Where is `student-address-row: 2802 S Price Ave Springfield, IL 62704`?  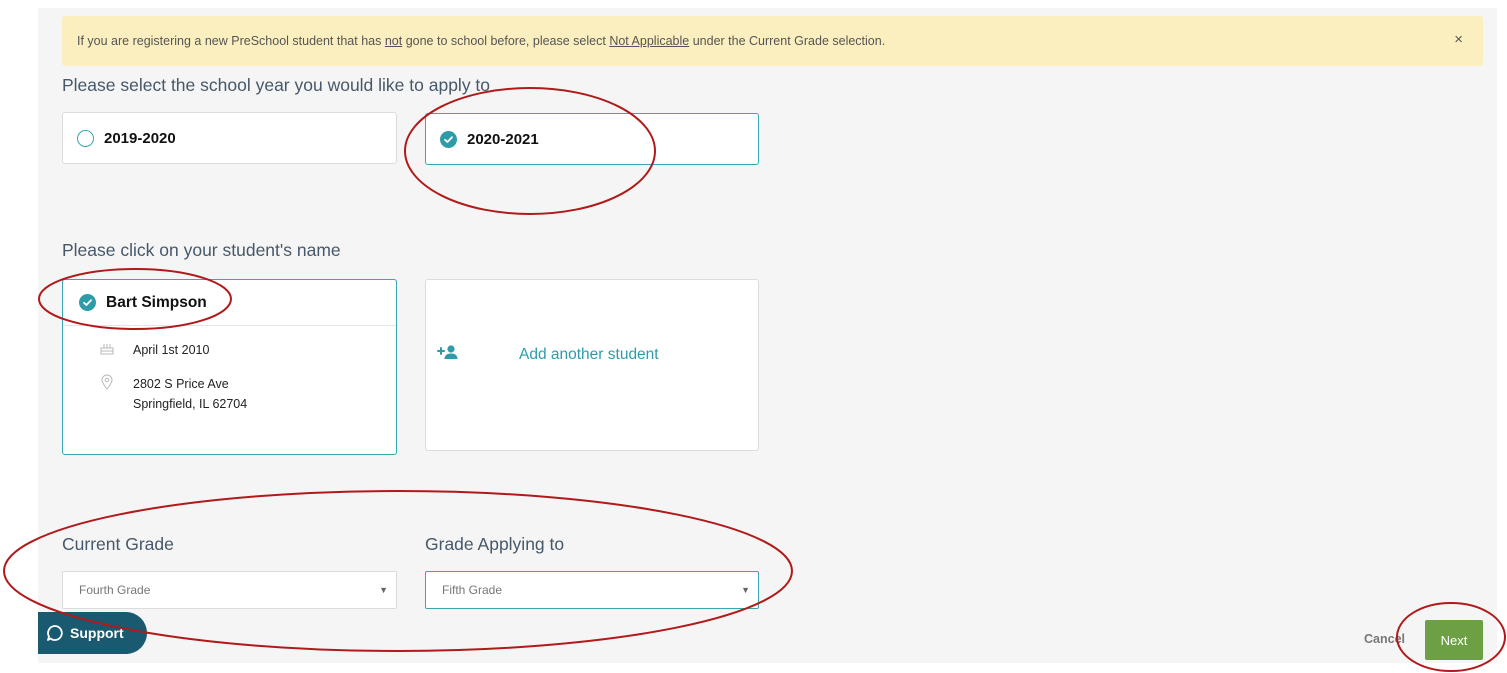
student-address-row: 2802 S Price Ave Springfield, IL 62704 is located at coordinates (171, 394).